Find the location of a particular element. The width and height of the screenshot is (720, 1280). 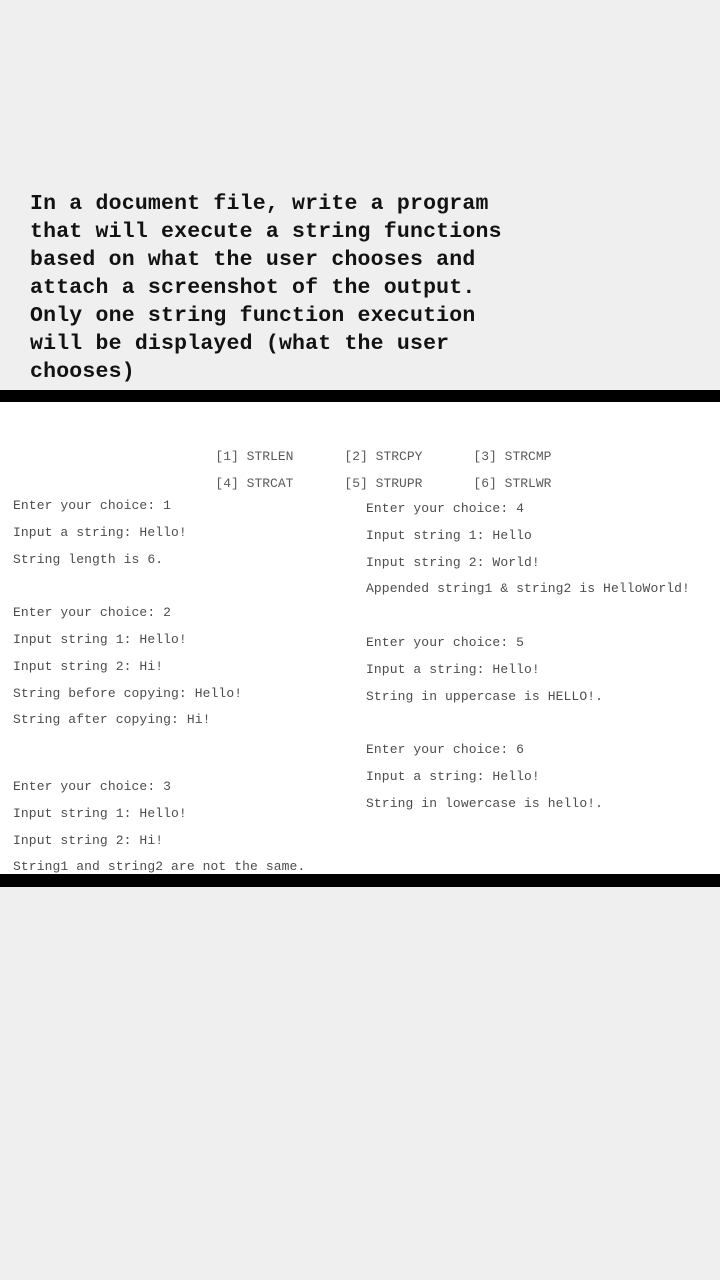

prompt-line: chooses) is located at coordinates (82, 372).